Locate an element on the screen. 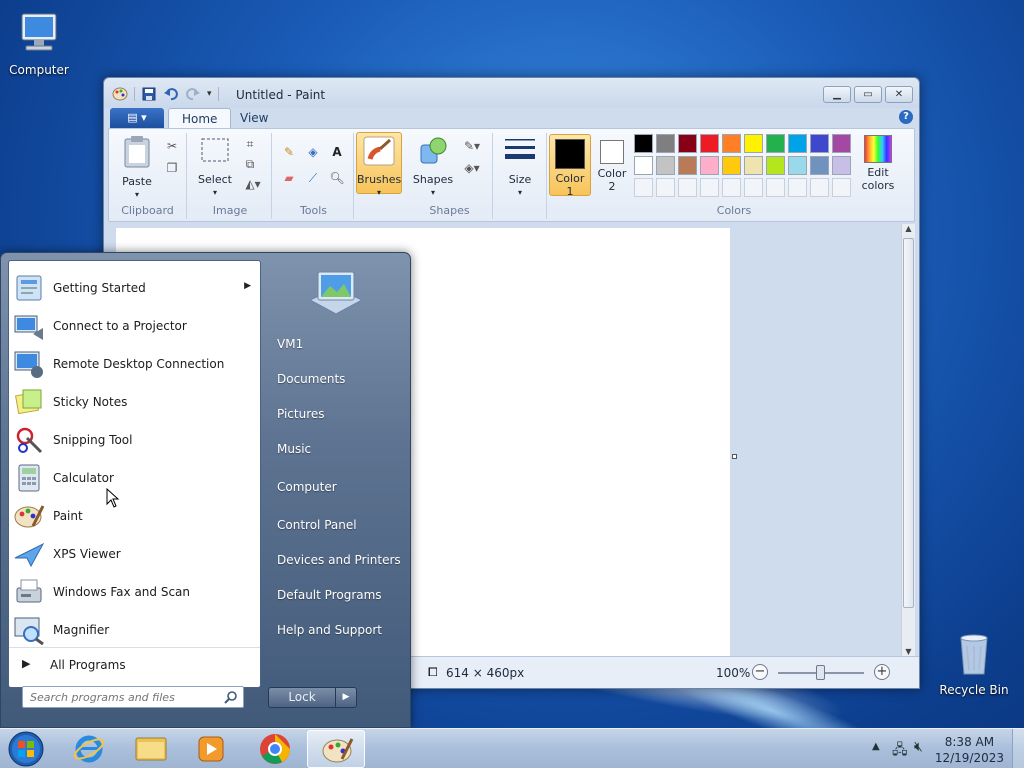 Image resolution: width=1024 pixels, height=768 pixels. color2-button: Color 2 is located at coordinates (612, 165).